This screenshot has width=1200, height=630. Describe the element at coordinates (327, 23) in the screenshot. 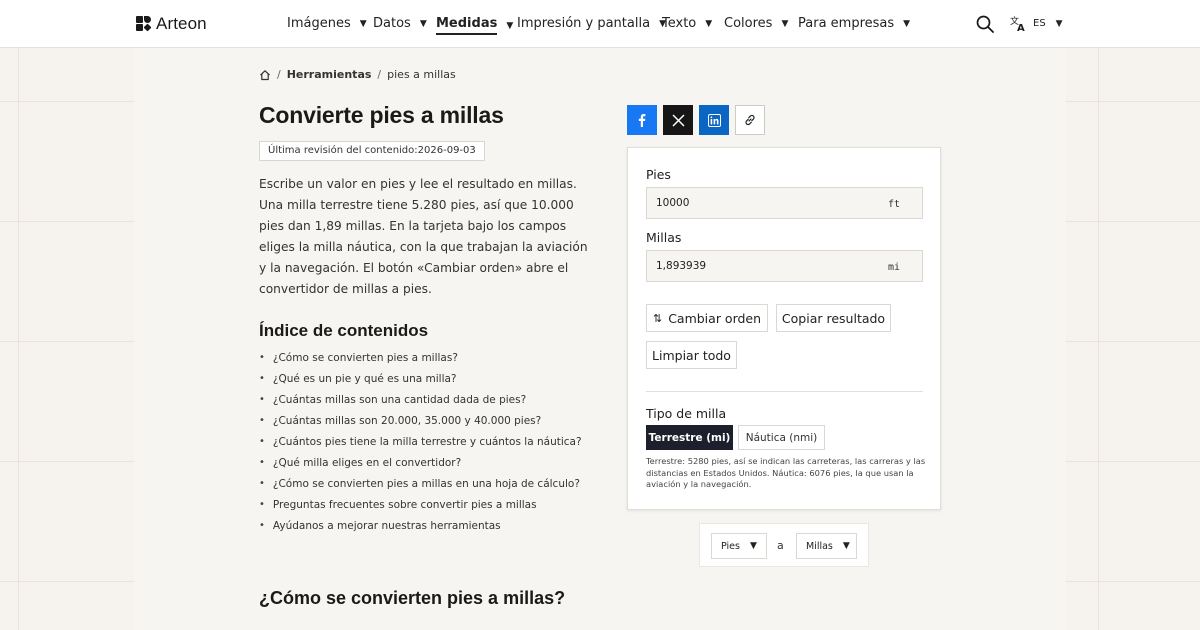

I see `nav-item-imagenes: Imágenes ▼` at that location.